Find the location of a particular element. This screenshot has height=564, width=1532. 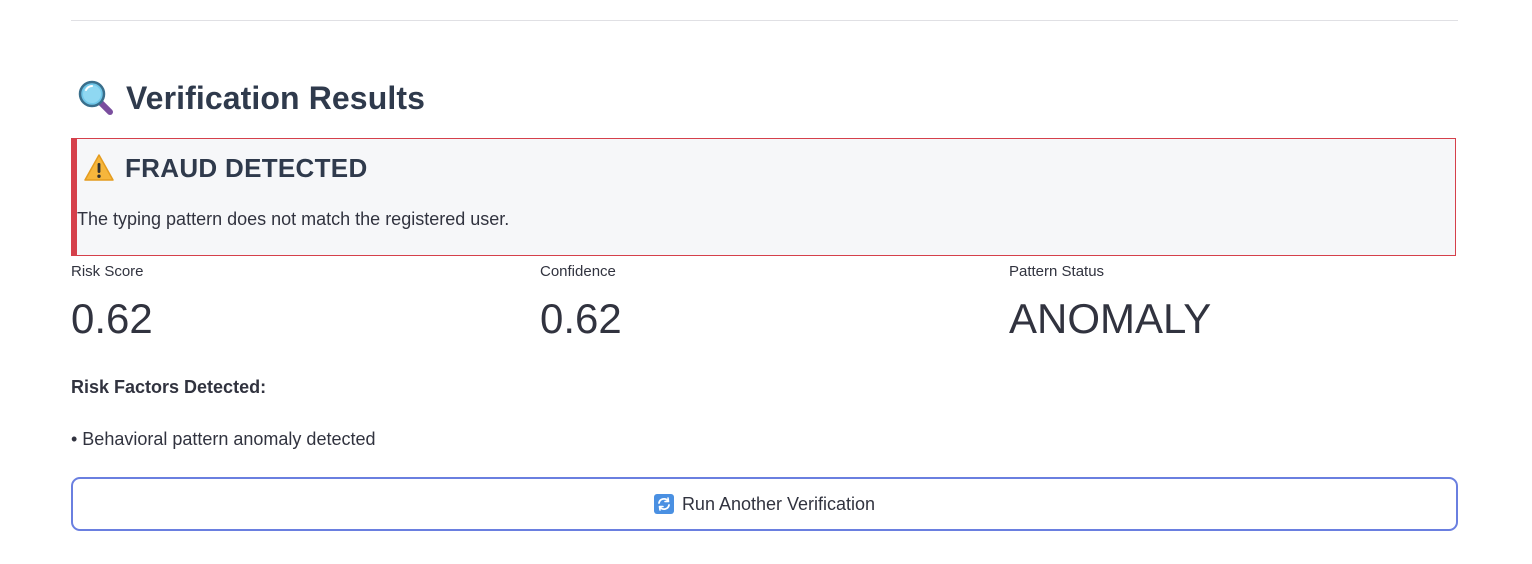

metric-label: Pattern Status is located at coordinates (1057, 271).